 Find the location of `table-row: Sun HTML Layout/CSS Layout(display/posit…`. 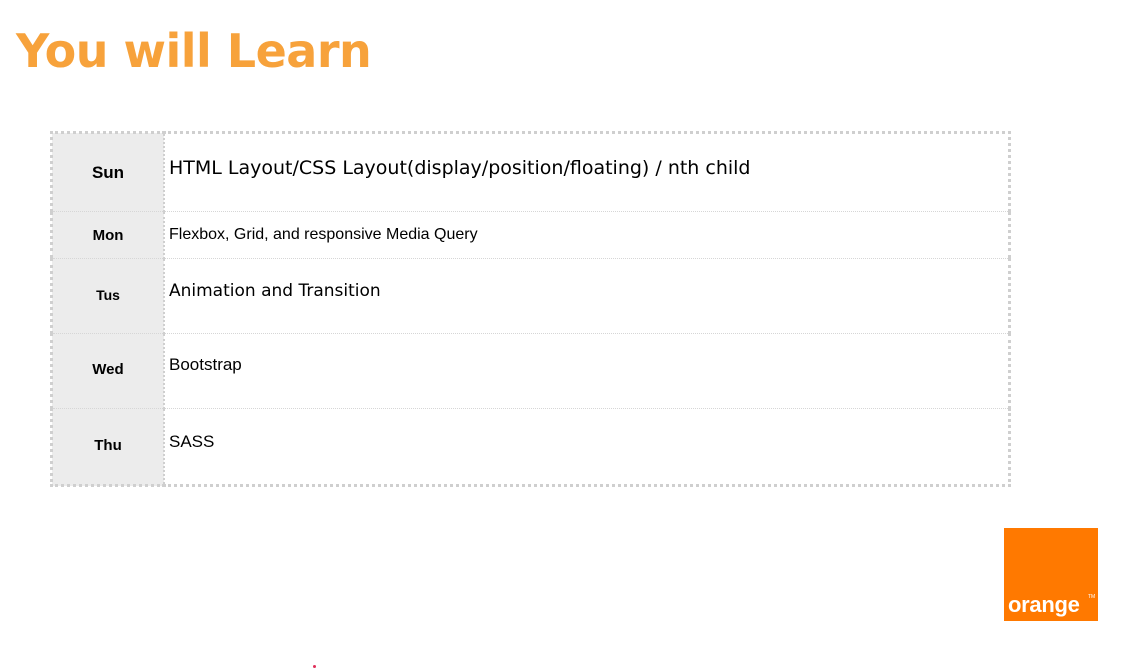

table-row: Sun HTML Layout/CSS Layout(display/posit… is located at coordinates (530, 172).